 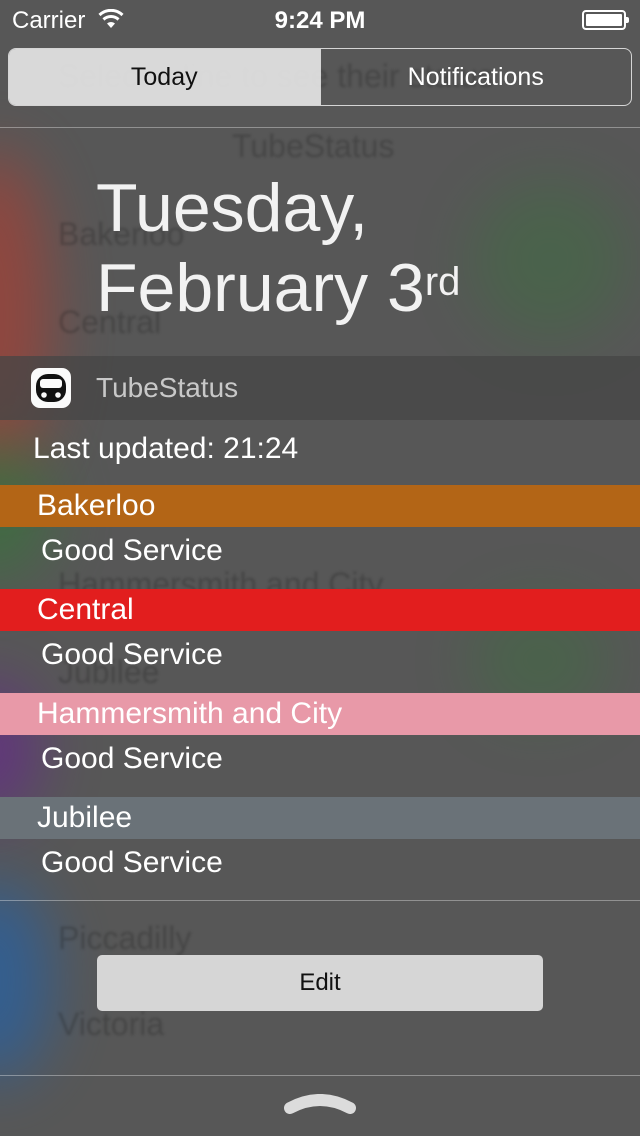 I want to click on line-name: Bakerloo, so click(x=96, y=505).